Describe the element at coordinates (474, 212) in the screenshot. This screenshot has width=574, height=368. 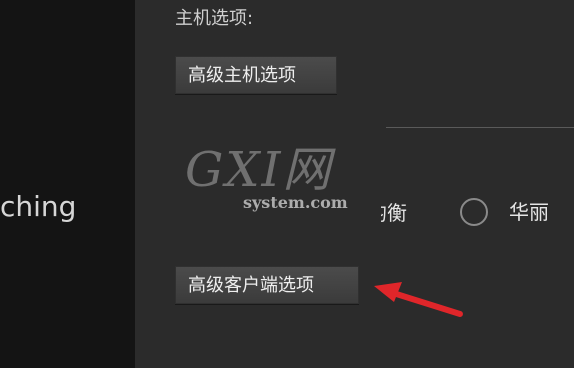
I see `radio-unselected-icon` at that location.